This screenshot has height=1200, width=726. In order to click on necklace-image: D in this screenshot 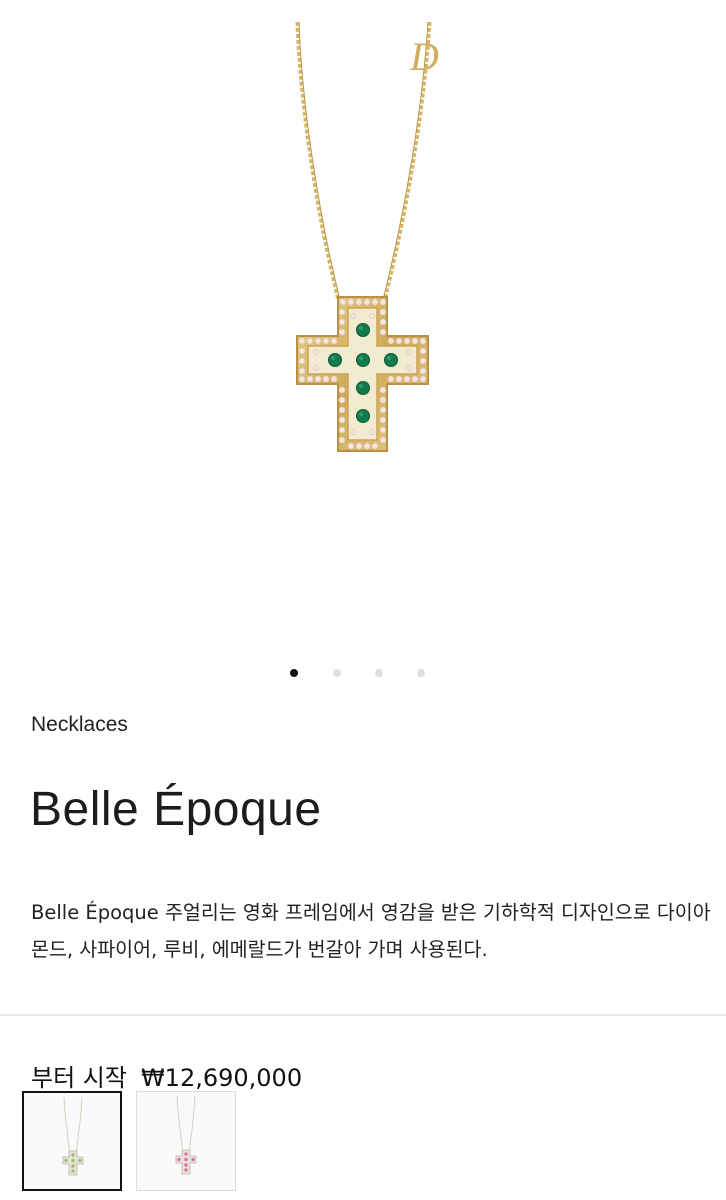, I will do `click(367, 236)`.